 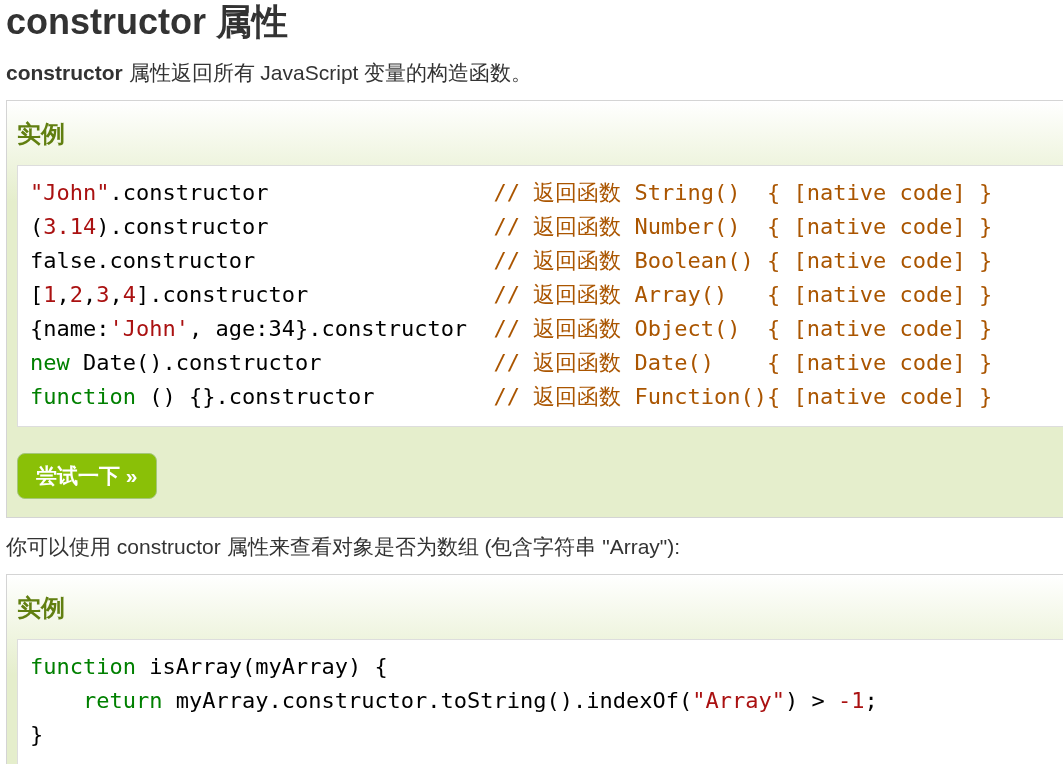 I want to click on code-line: function isArray(myArray) {, so click(x=209, y=667).